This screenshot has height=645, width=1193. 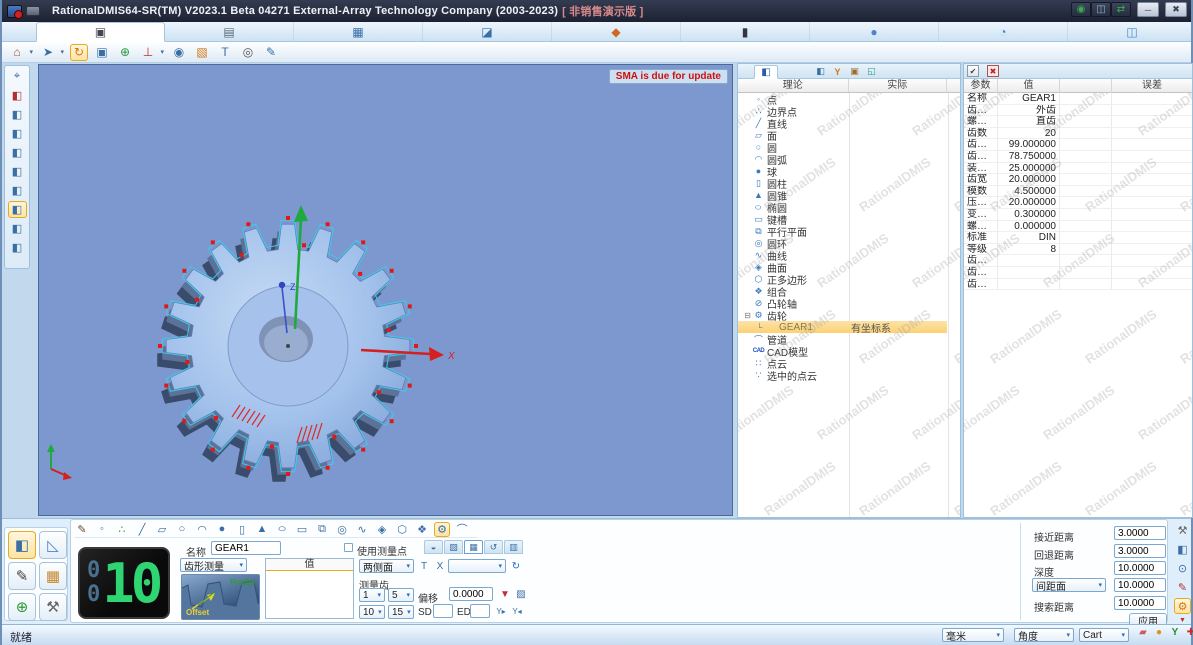 What do you see at coordinates (1078, 214) in the screenshot?
I see `param-row: 变… 0.300000` at bounding box center [1078, 214].